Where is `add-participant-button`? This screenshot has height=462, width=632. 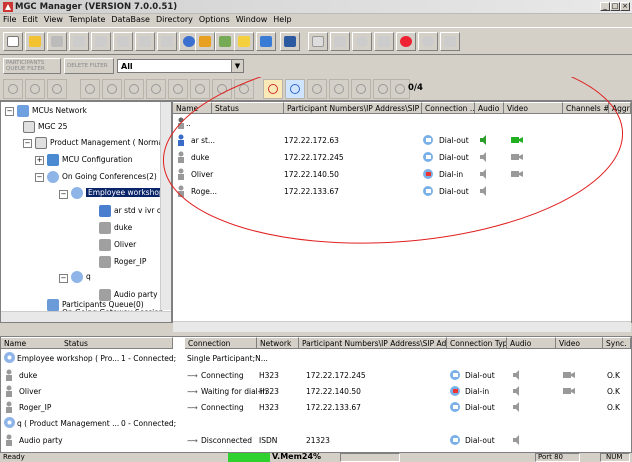
add-participant-button is located at coordinates (273, 89).